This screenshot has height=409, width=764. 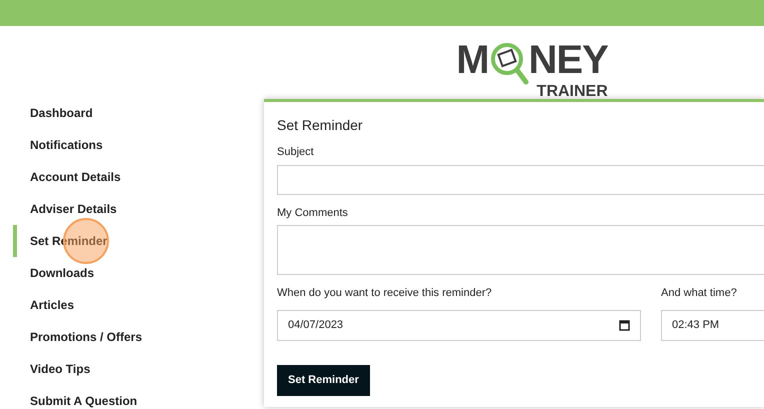 What do you see at coordinates (323, 380) in the screenshot?
I see `set-reminder-button: Set Reminder` at bounding box center [323, 380].